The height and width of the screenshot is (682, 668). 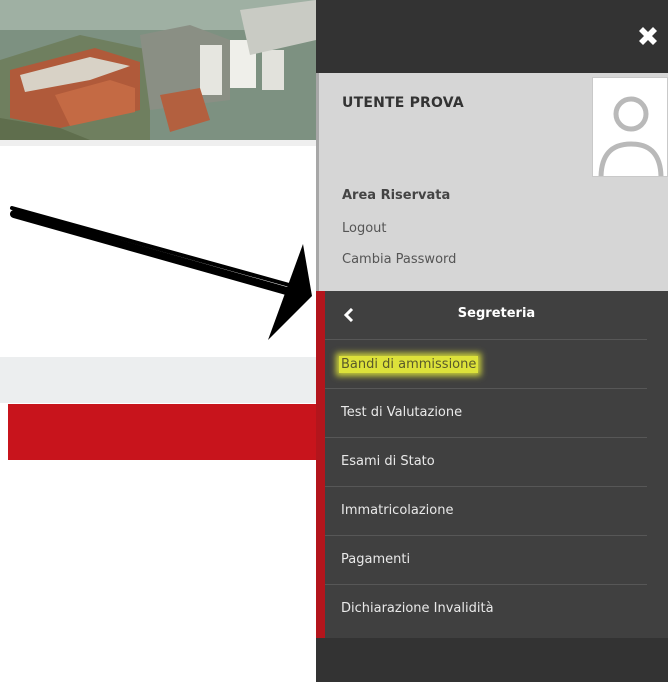 I want to click on menu-item-esami-di-stato: Esami di Stato, so click(x=486, y=461).